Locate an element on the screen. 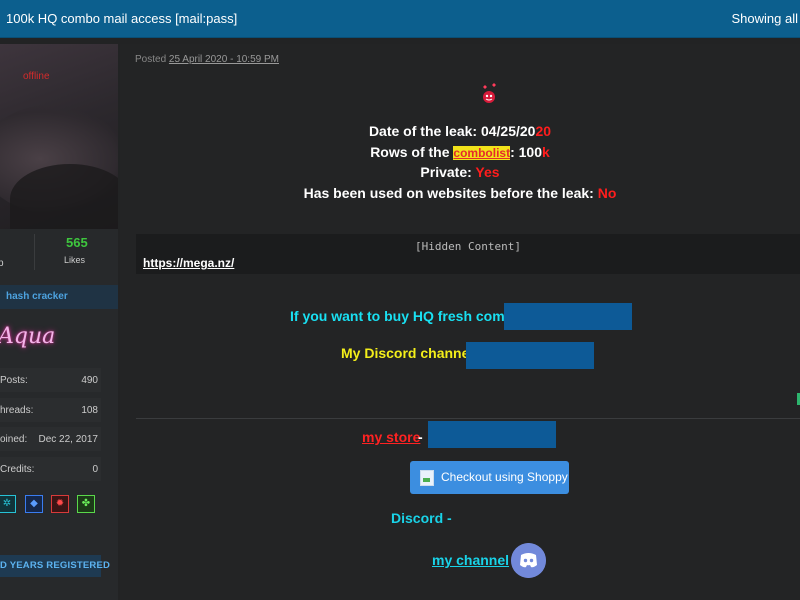 This screenshot has height=600, width=800. private-value: Yes is located at coordinates (487, 172).